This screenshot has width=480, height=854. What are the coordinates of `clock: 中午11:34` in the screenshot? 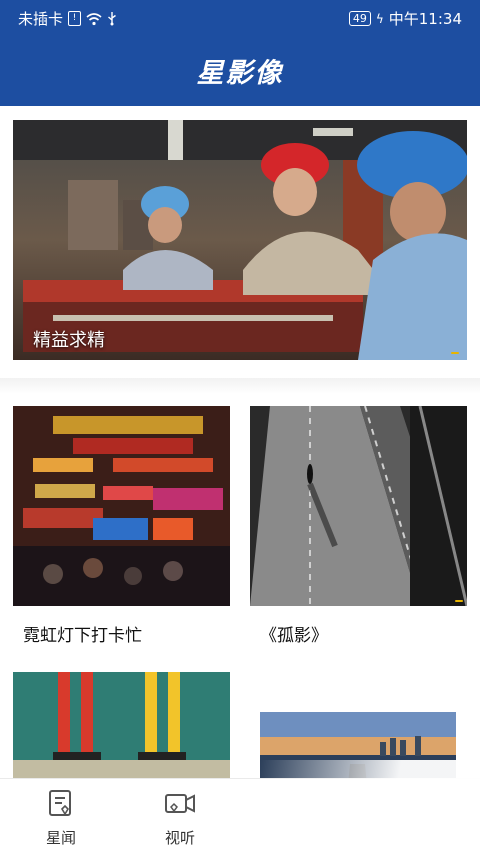 It's located at (425, 19).